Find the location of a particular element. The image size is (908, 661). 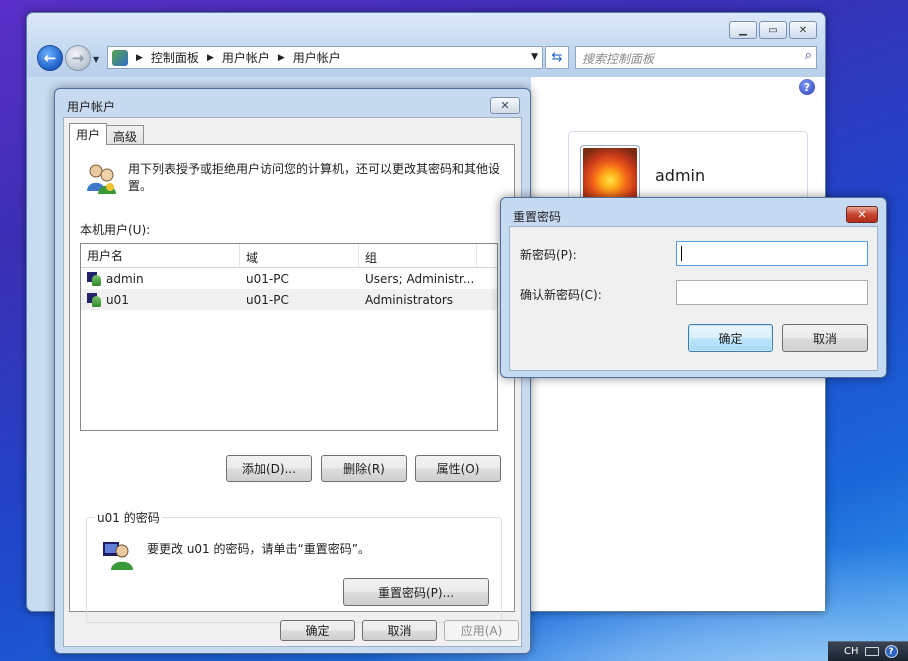

text-caret is located at coordinates (681, 253).